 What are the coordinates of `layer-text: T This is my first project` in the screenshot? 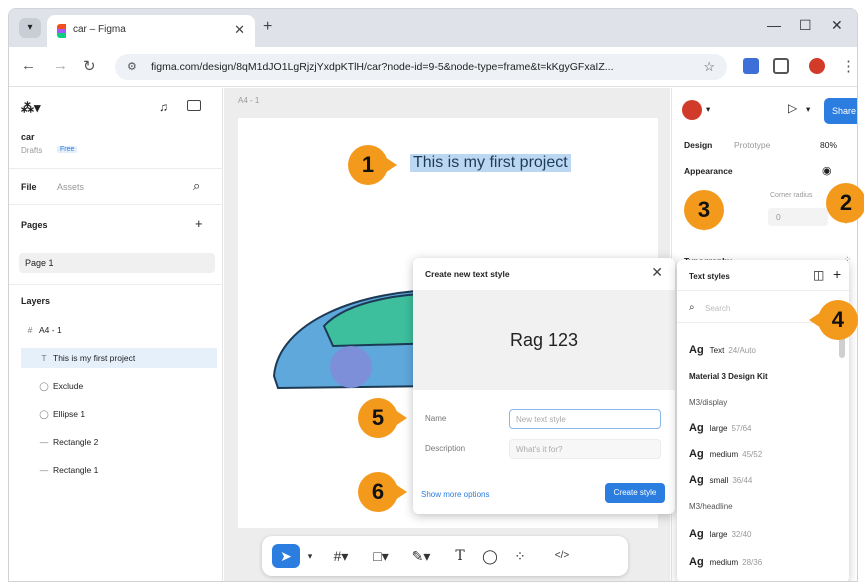 It's located at (119, 358).